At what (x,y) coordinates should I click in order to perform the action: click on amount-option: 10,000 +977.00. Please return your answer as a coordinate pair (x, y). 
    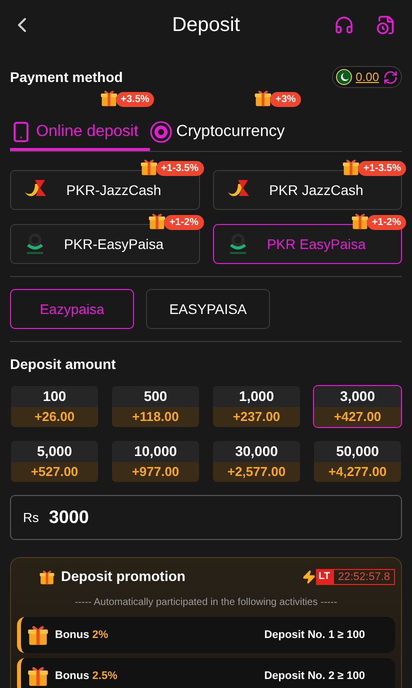
    Looking at the image, I should click on (155, 461).